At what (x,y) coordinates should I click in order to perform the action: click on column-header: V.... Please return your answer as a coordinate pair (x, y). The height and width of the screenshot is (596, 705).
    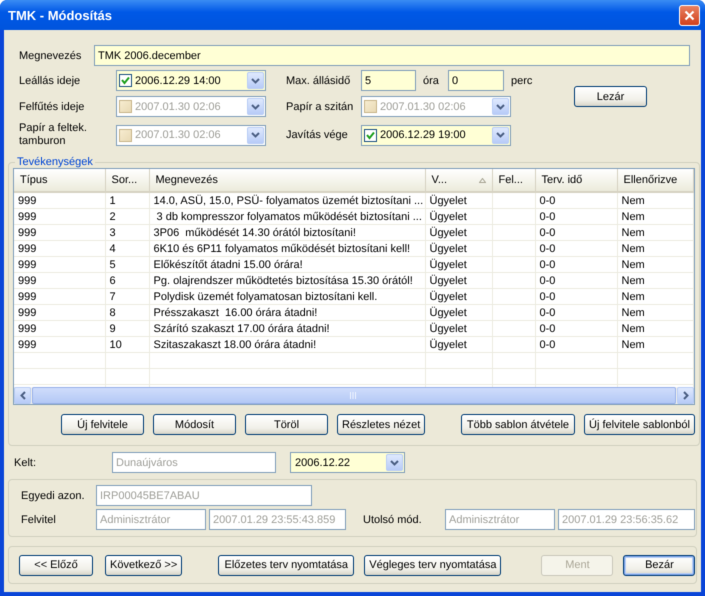
    Looking at the image, I should click on (458, 180).